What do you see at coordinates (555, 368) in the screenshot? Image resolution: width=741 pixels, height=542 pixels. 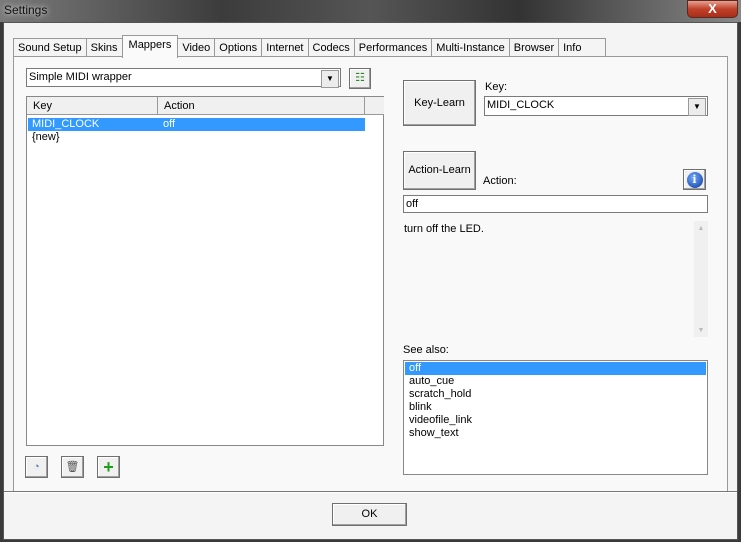 I see `list-item: off` at bounding box center [555, 368].